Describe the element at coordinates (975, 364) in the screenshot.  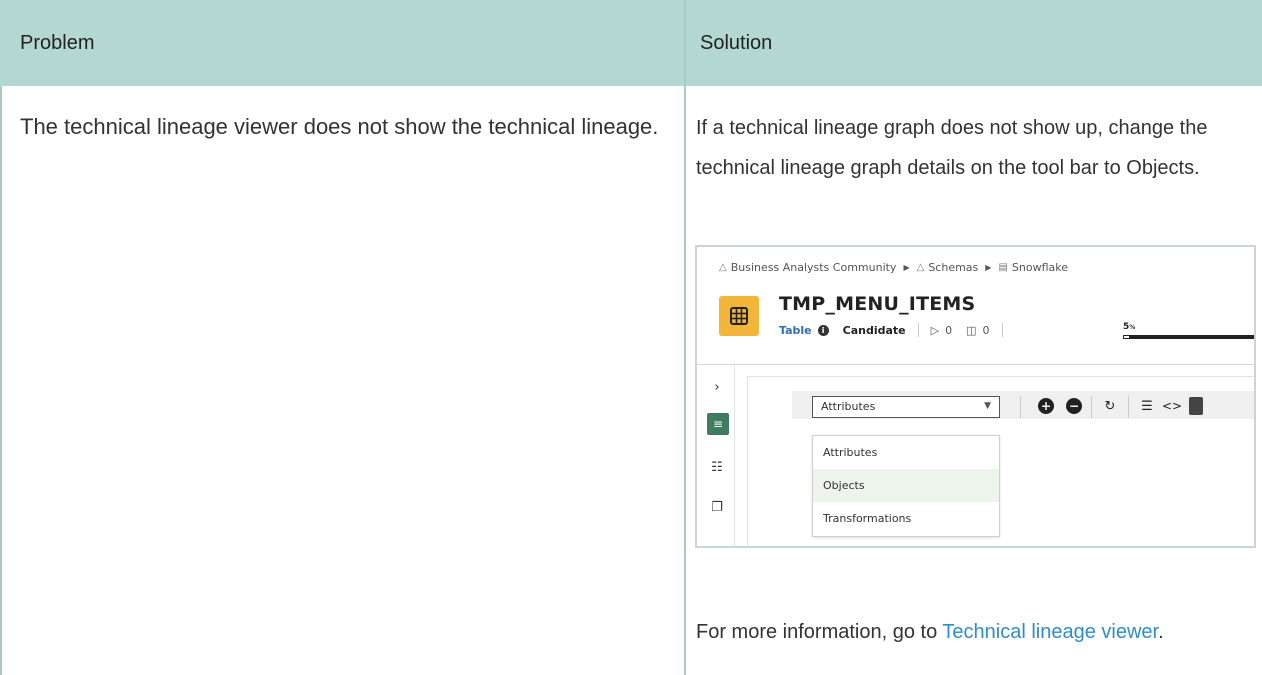
I see `header-separator` at that location.